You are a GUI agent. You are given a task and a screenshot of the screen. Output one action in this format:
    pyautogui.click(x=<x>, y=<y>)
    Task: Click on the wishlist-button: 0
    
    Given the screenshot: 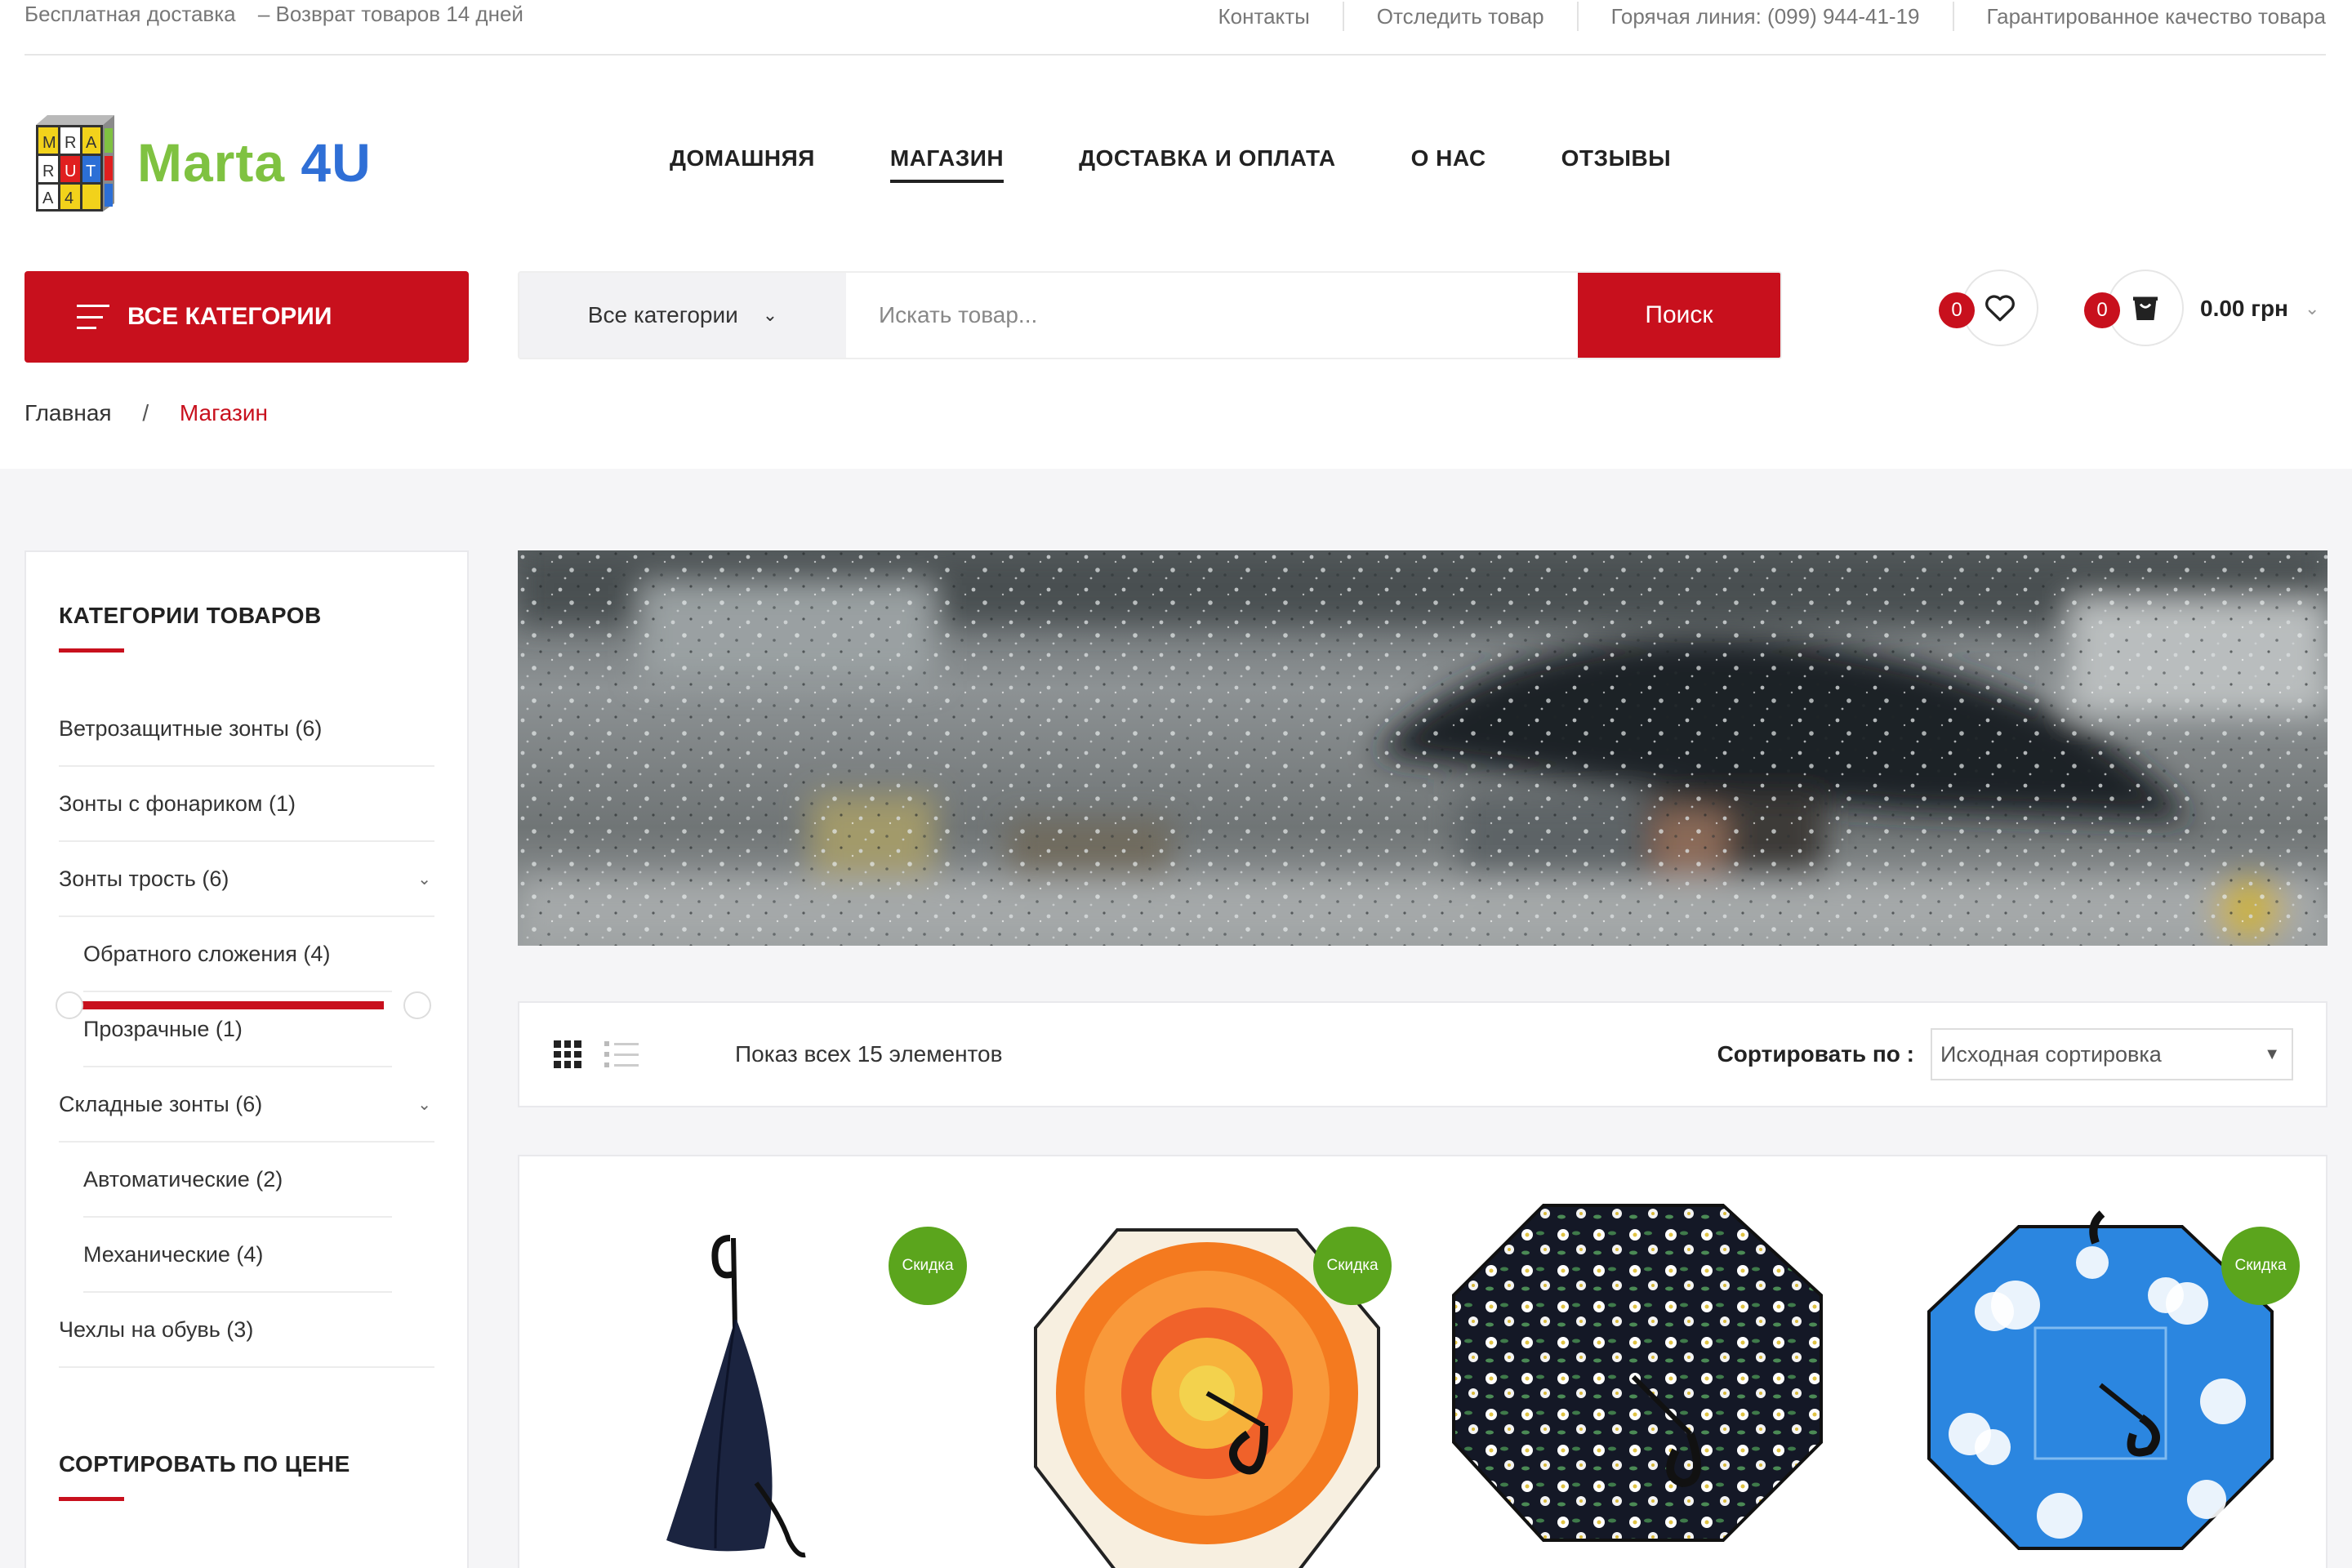 What is the action you would take?
    pyautogui.click(x=1989, y=308)
    